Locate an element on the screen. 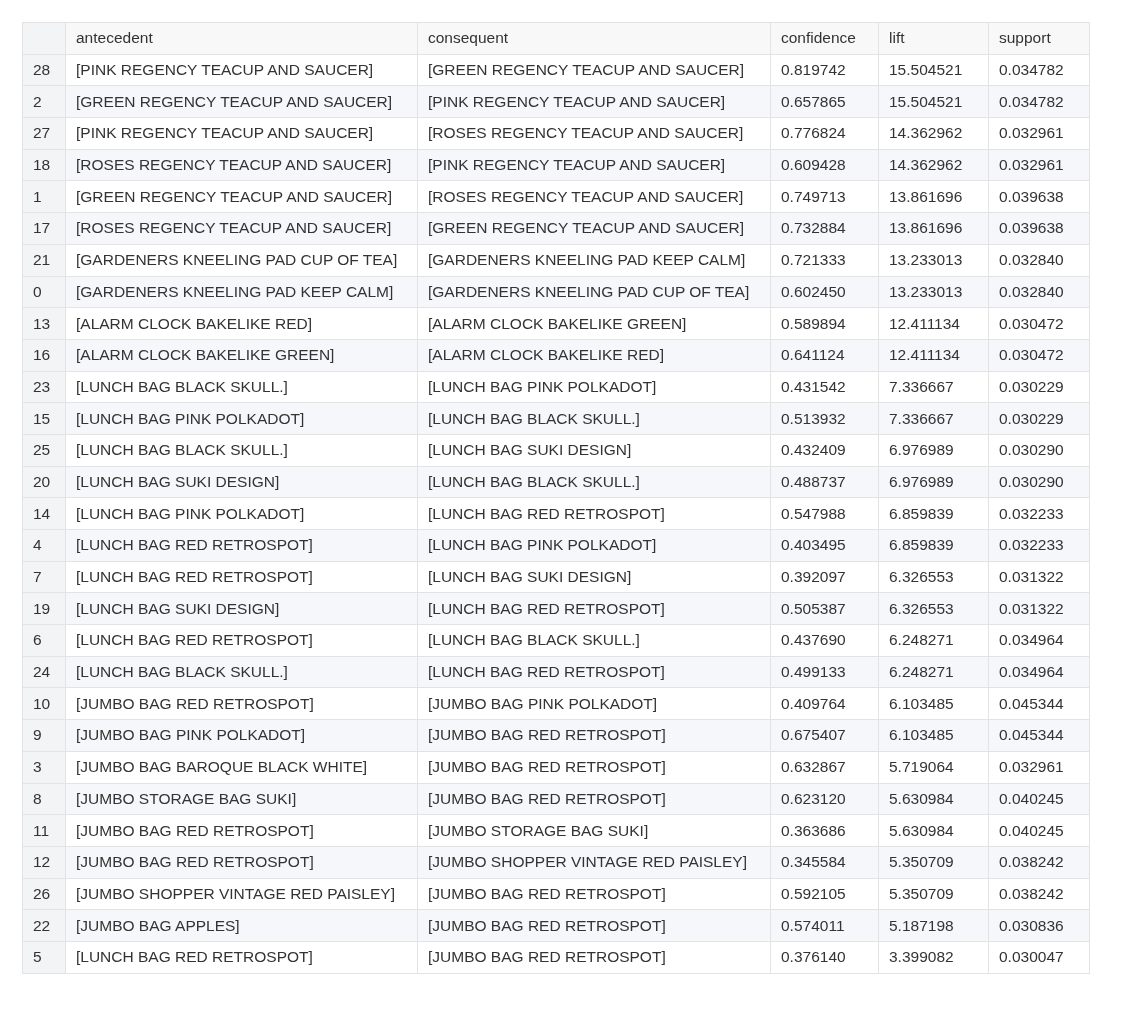 The height and width of the screenshot is (1029, 1131). table-cell: 0.589894 is located at coordinates (824, 323).